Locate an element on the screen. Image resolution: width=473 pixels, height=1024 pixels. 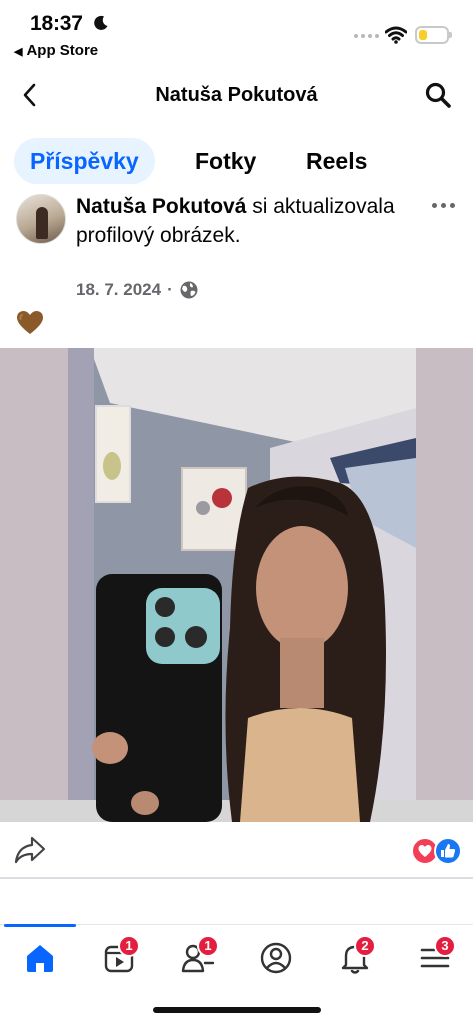
profile-tabs: Příspěvky Fotky Reels is located at coordinates (236, 162).